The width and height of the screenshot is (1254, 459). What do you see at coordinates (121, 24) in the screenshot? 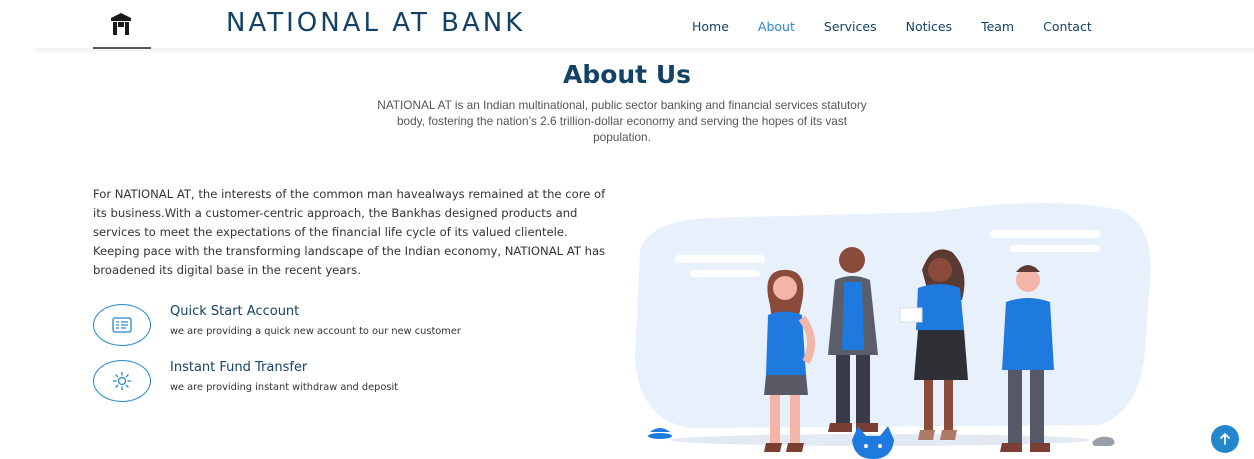
I see `bank-logo-icon` at bounding box center [121, 24].